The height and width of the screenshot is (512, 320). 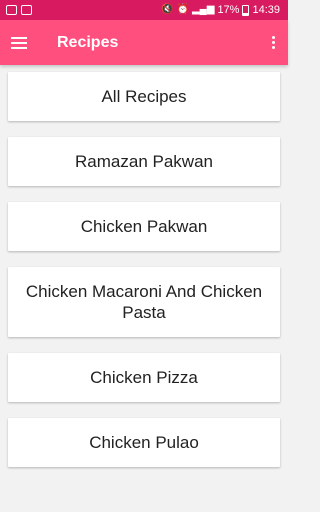 I want to click on overflow-menu-icon, so click(x=274, y=42).